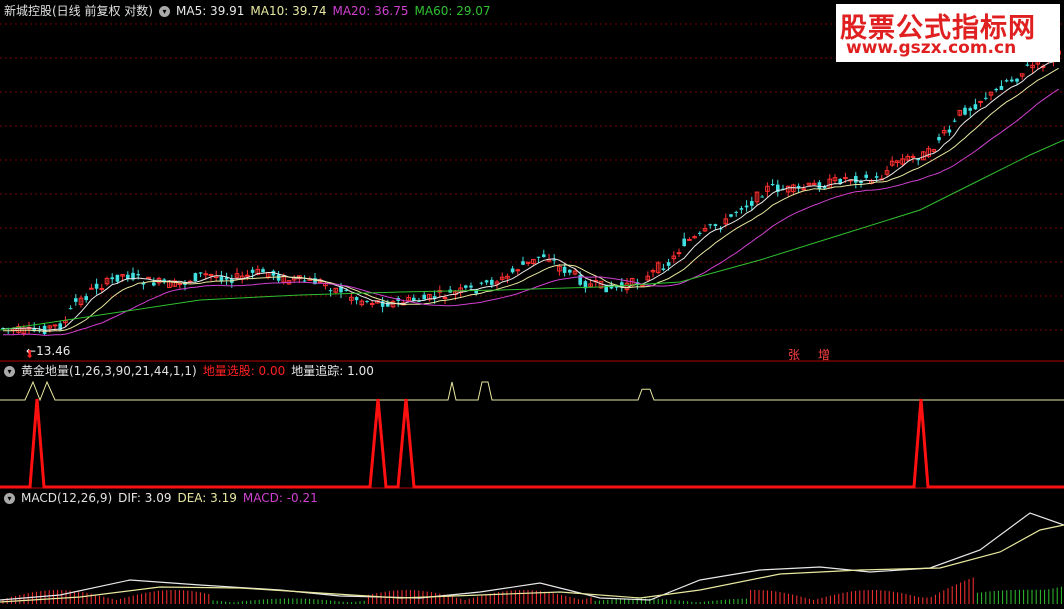 The image size is (1064, 609). What do you see at coordinates (370, 11) in the screenshot?
I see `ma20-label: MA20: 36.75` at bounding box center [370, 11].